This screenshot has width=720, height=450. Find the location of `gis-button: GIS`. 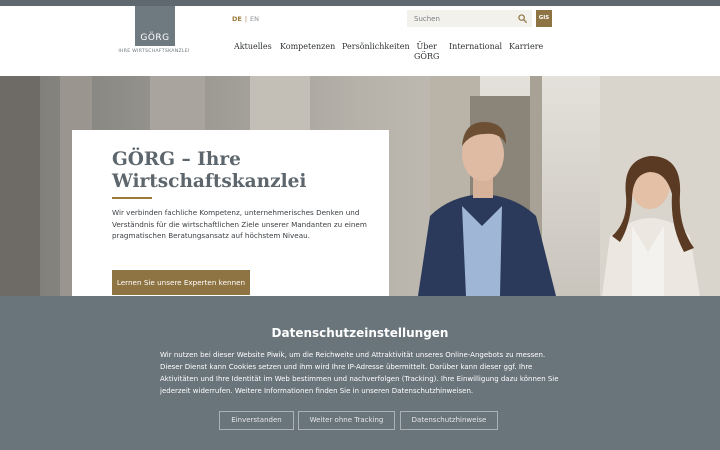

gis-button: GIS is located at coordinates (544, 18).